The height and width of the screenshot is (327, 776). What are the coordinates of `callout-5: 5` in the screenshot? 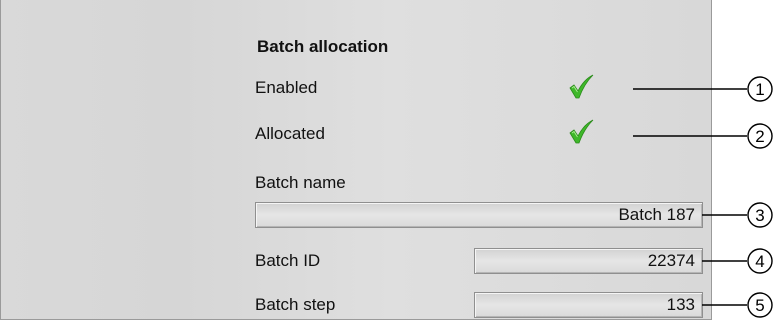 It's located at (737, 305).